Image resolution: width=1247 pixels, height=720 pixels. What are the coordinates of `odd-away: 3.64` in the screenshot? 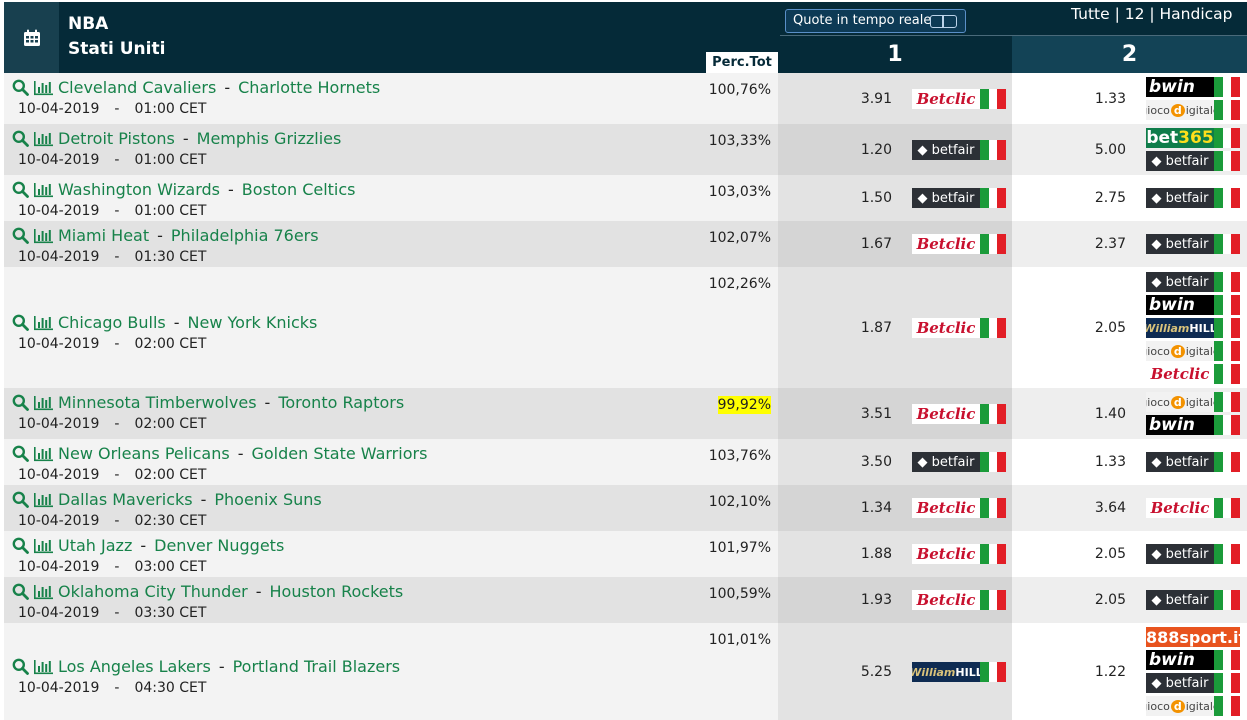 It's located at (1096, 508).